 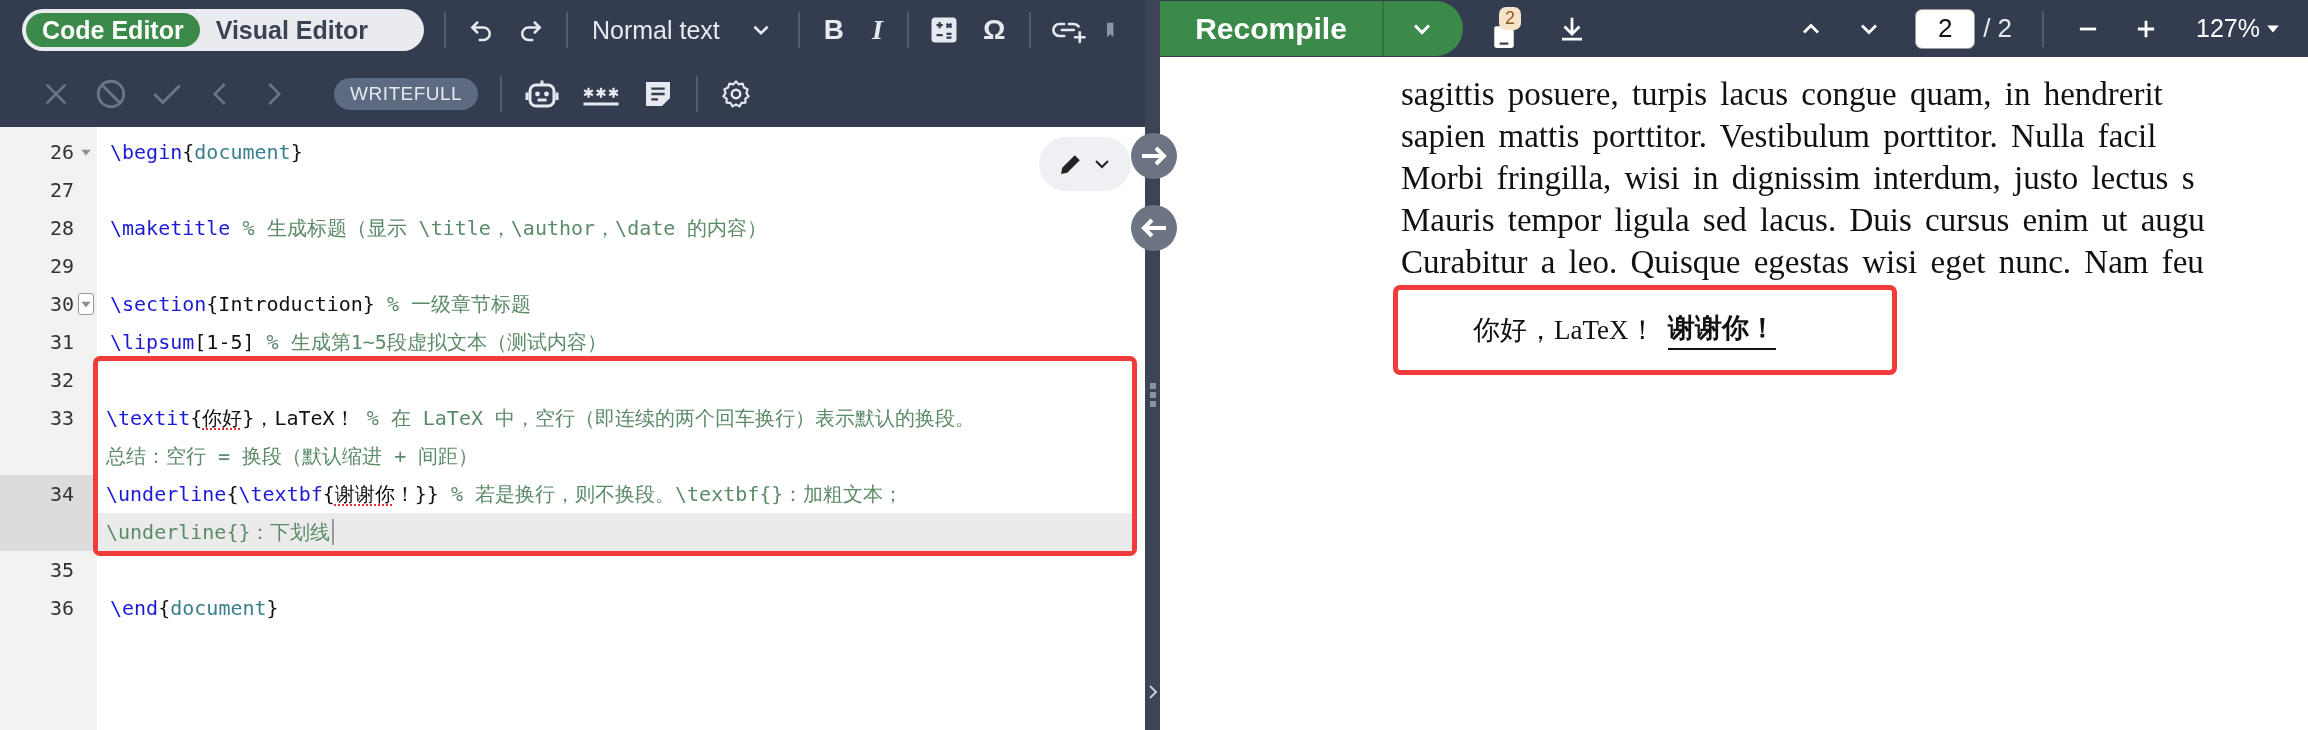 I want to click on line-number: 31, so click(x=61, y=342).